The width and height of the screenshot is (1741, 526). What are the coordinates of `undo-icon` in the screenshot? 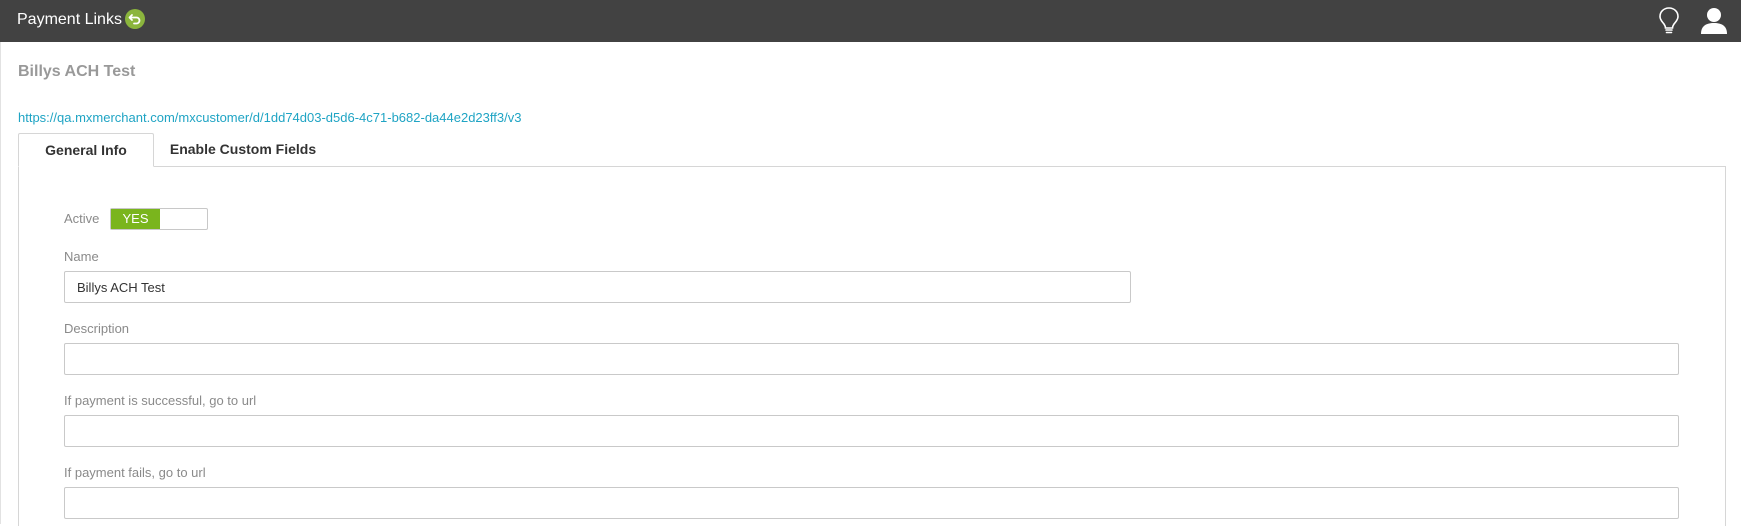 It's located at (135, 19).